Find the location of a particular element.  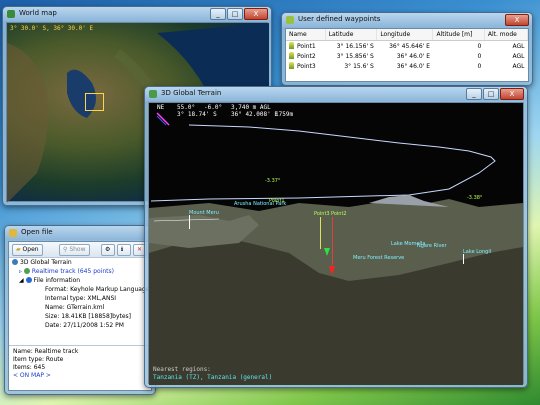

label-point-c: Point2 is located at coordinates (339, 214).